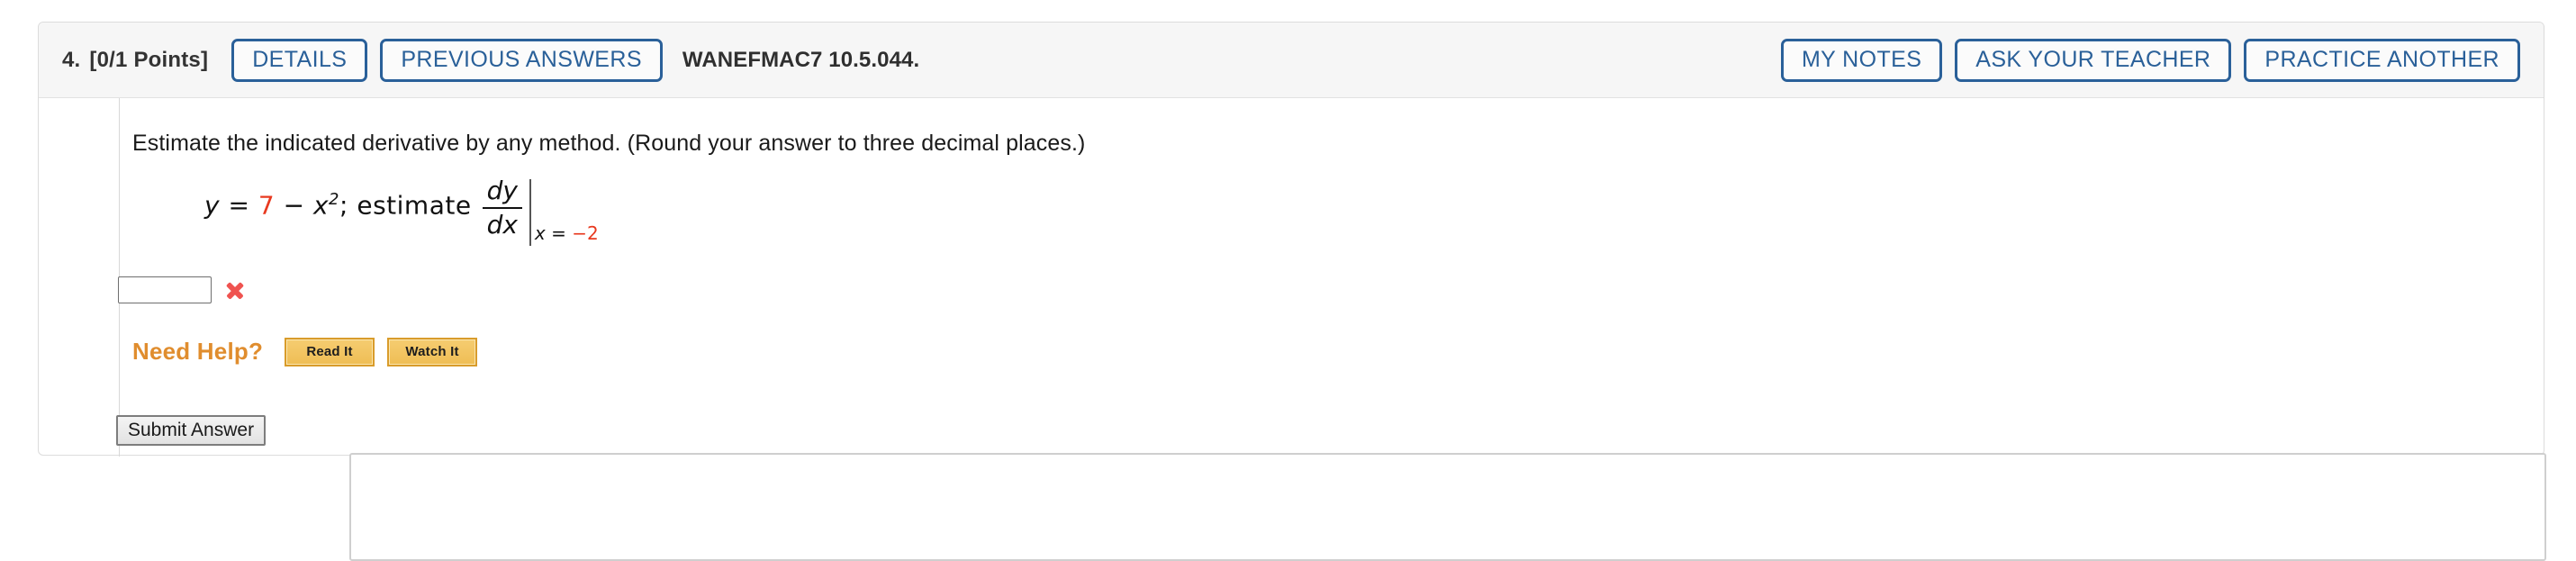 The image size is (2576, 561). Describe the element at coordinates (414, 205) in the screenshot. I see `math-estimate-word: estimate` at that location.